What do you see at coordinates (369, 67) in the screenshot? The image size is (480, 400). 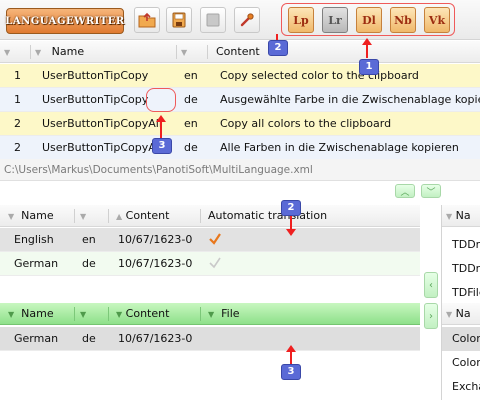 I see `callout-badge: 1` at bounding box center [369, 67].